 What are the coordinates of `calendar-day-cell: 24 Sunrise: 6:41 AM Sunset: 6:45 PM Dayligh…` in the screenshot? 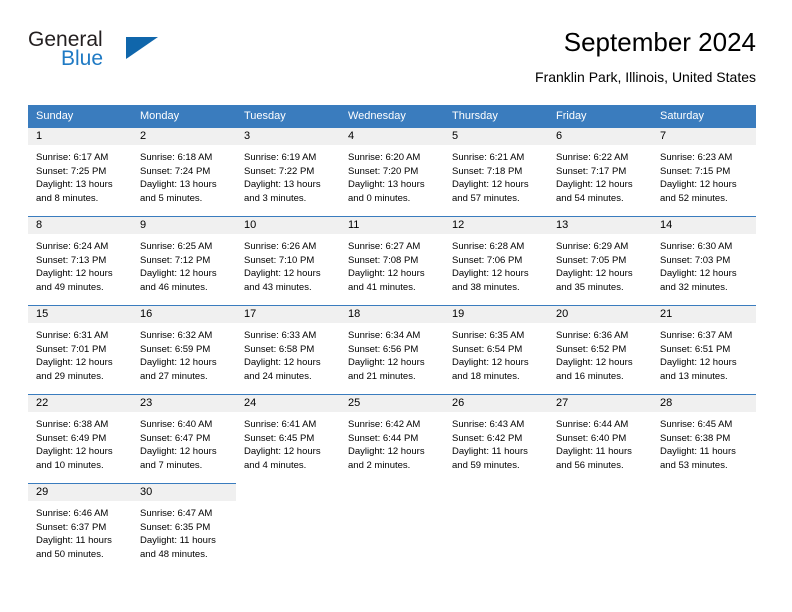 It's located at (288, 438).